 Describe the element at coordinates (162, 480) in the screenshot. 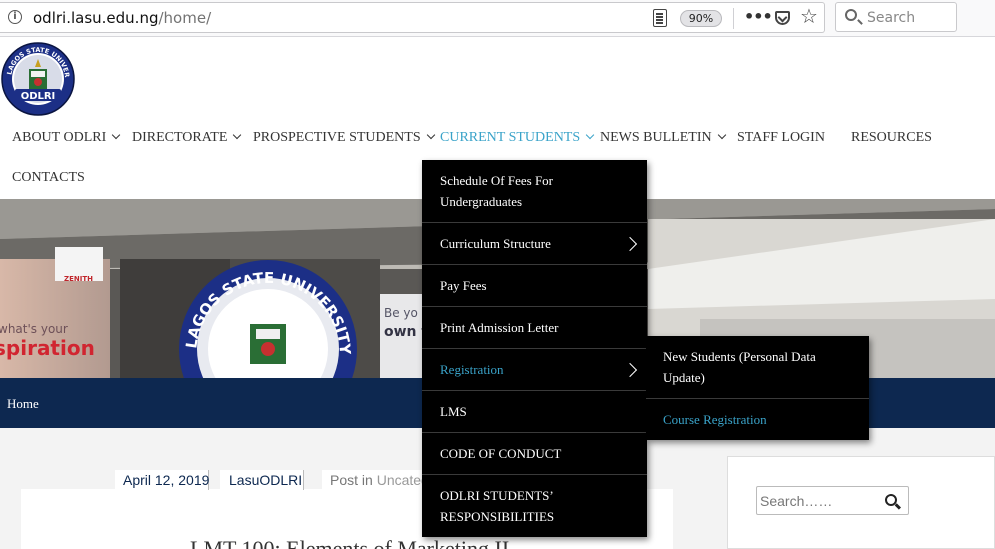

I see `post-date: April 12, 2019` at that location.